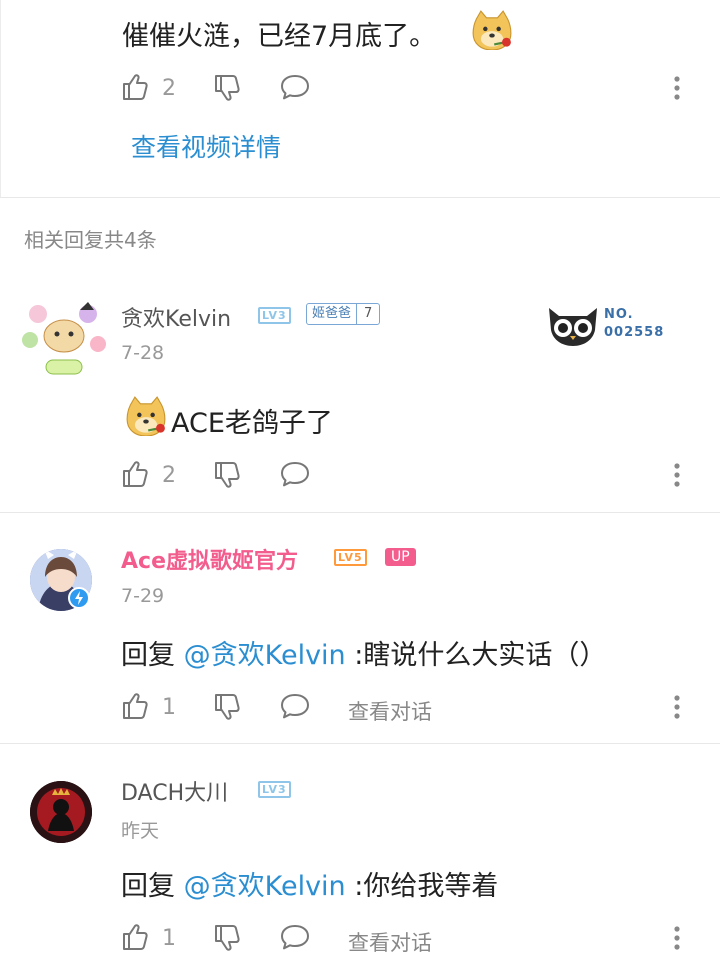 The width and height of the screenshot is (720, 973). Describe the element at coordinates (143, 353) in the screenshot. I see `reply-date: 7-28` at that location.